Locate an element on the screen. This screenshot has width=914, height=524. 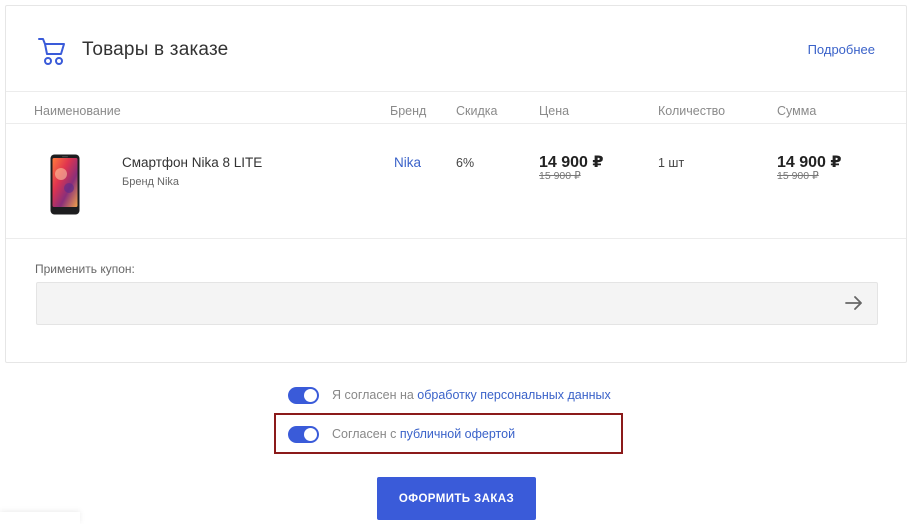
old-sum-value: 15 900 ₽ is located at coordinates (798, 176).